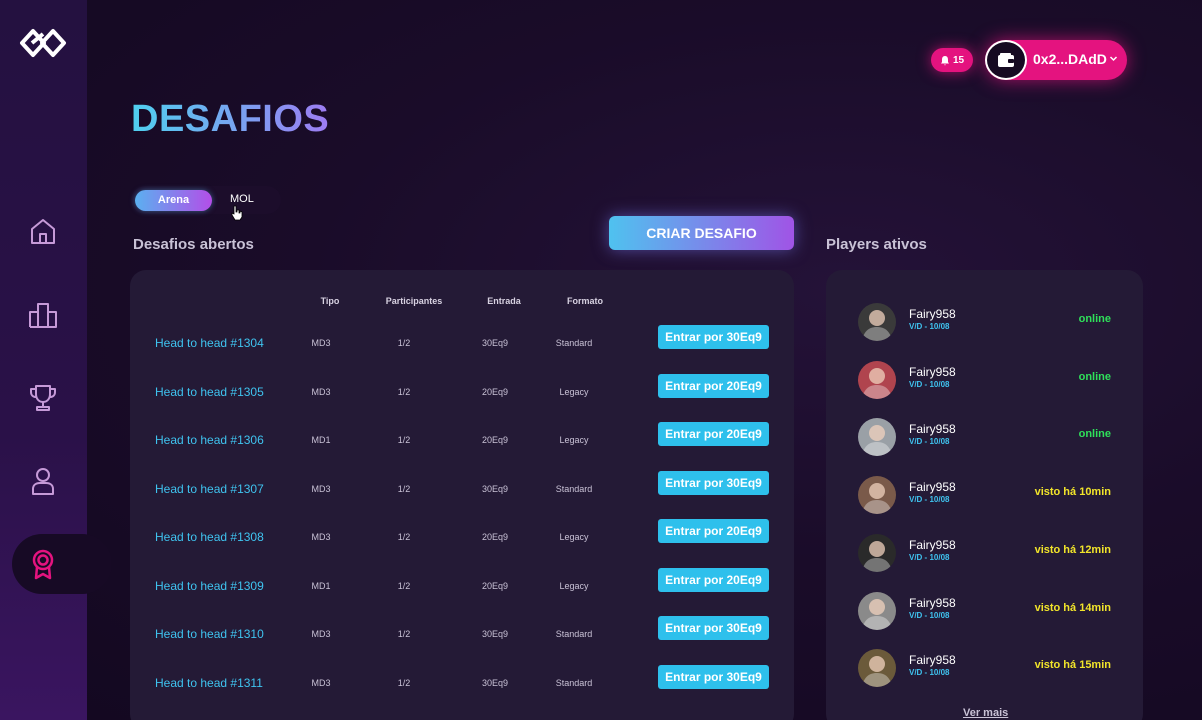 Image resolution: width=1202 pixels, height=720 pixels. Describe the element at coordinates (984, 558) in the screenshot. I see `player-item: Fairy958 V/D - 10/08 visto há 12min` at that location.